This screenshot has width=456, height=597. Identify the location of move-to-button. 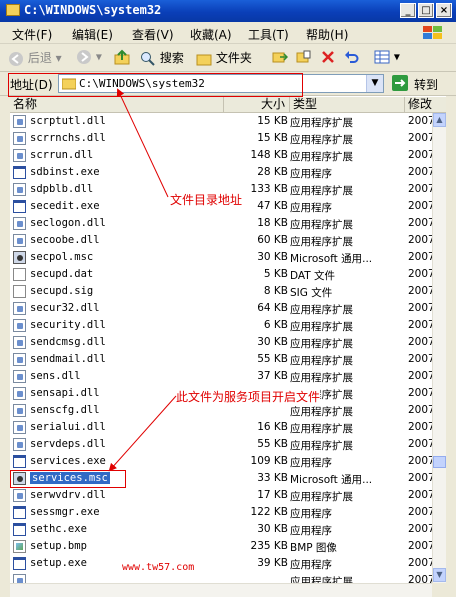
(280, 57).